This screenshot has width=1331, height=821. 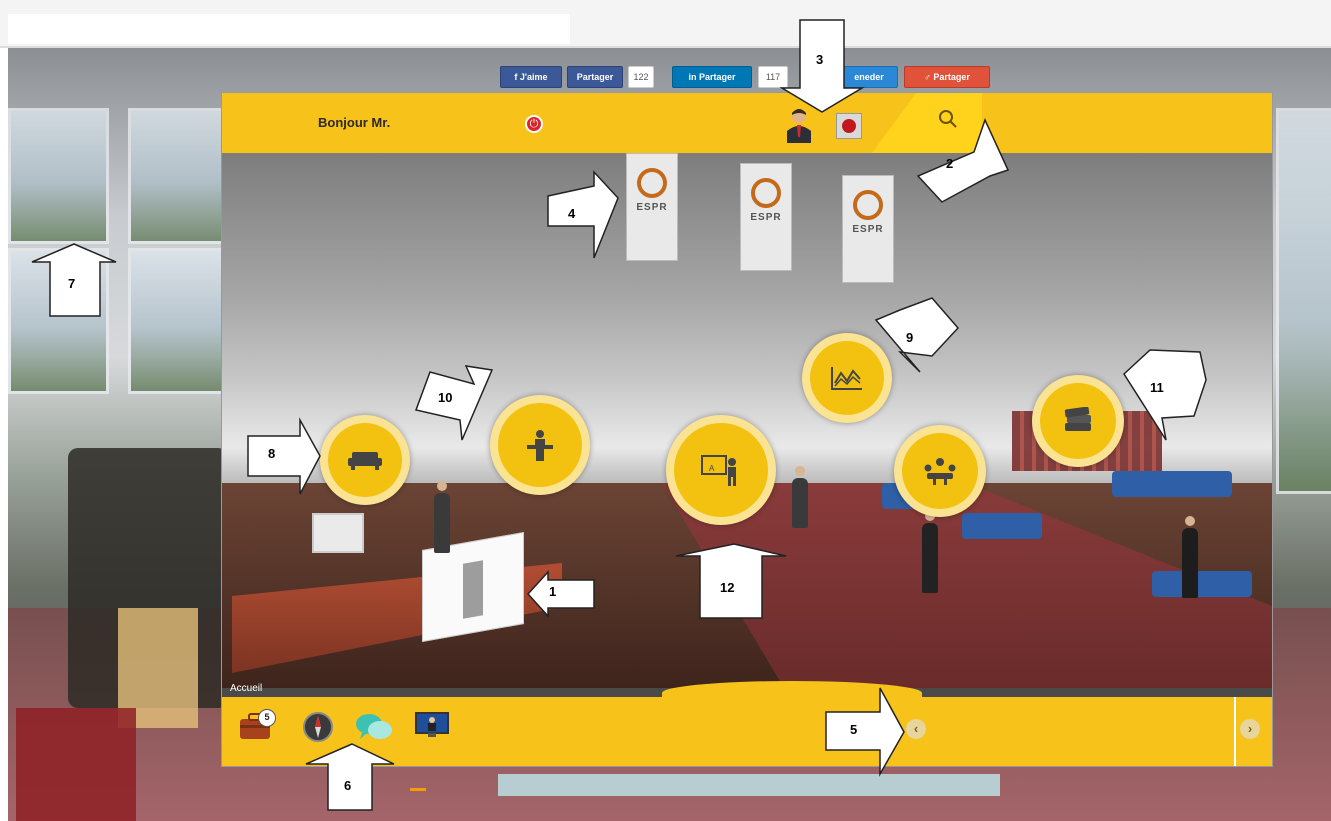 I want to click on callout-label-6: 6, so click(x=348, y=785).